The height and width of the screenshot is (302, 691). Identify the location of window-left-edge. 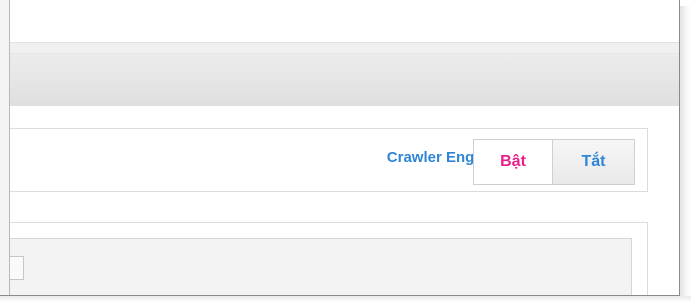
(5, 147).